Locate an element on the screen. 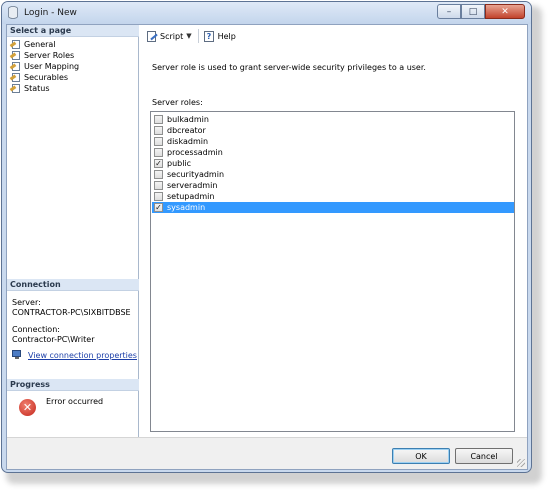 The image size is (549, 495). window-title: Login - New is located at coordinates (50, 13).